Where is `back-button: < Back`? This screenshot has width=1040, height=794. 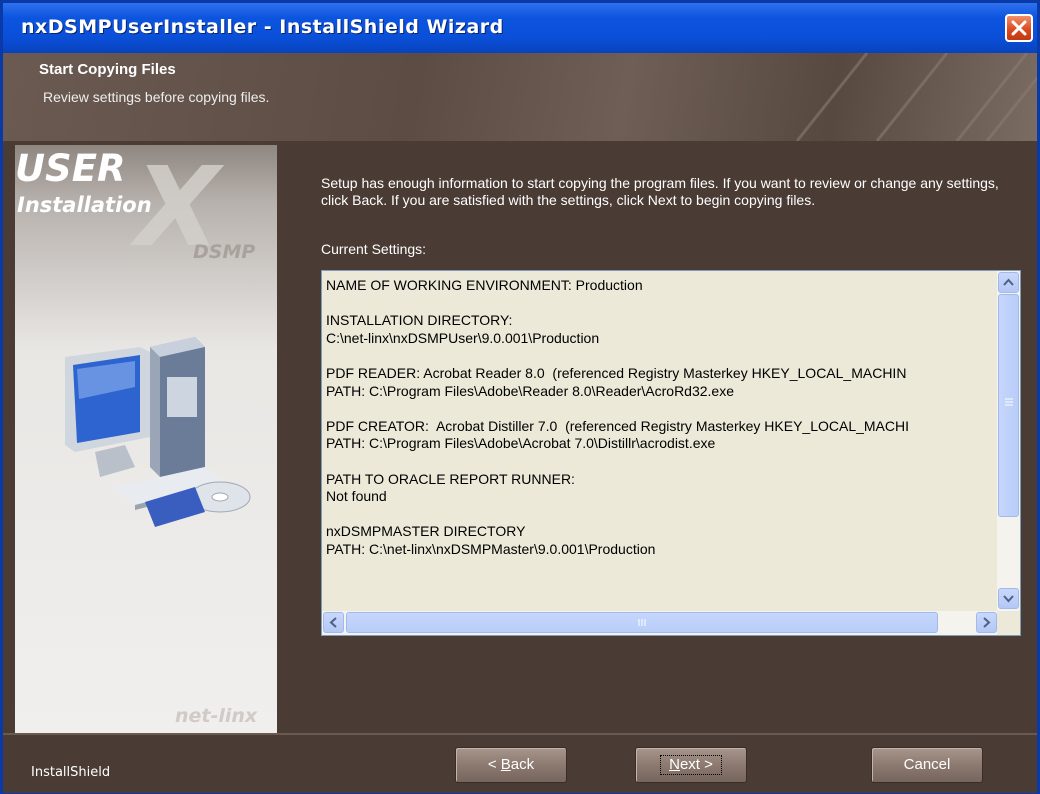 back-button: < Back is located at coordinates (511, 765).